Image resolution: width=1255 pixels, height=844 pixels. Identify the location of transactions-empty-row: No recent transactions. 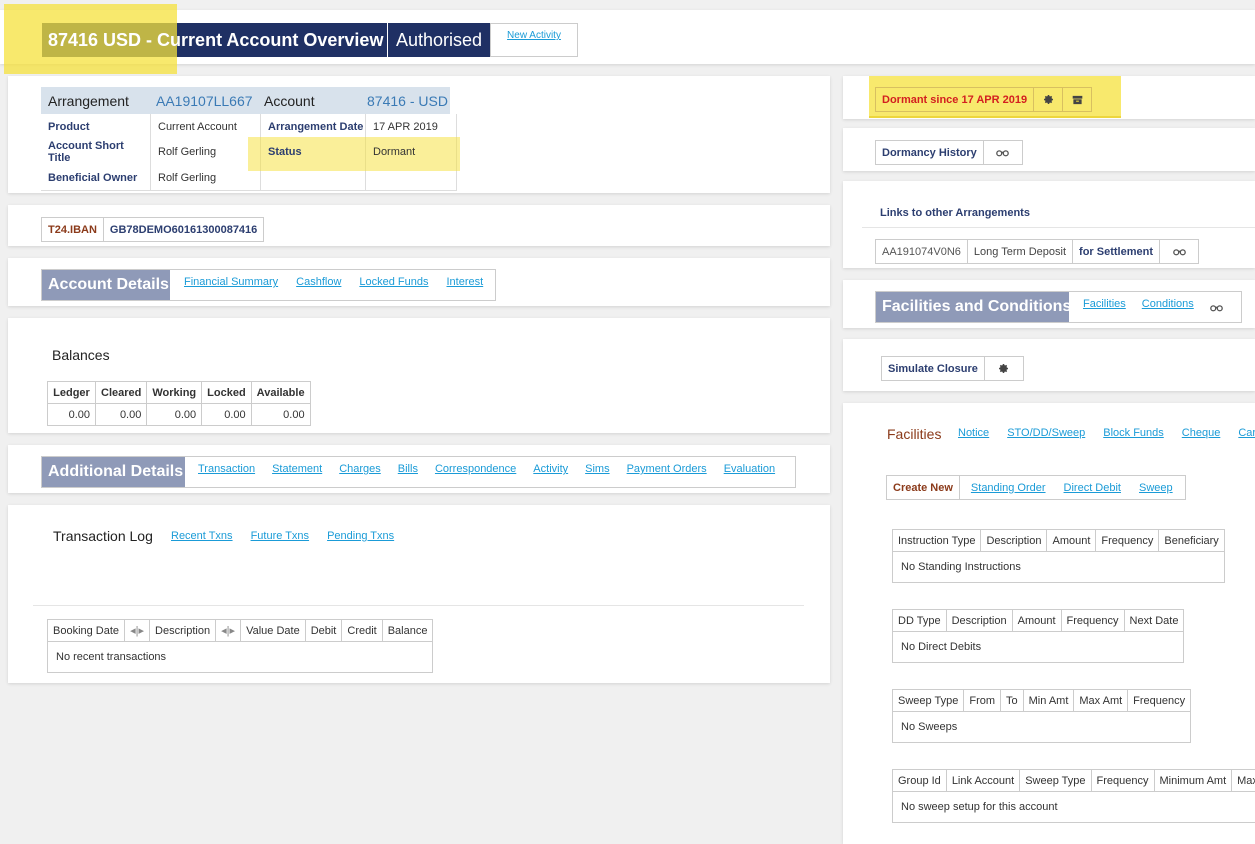
(240, 657).